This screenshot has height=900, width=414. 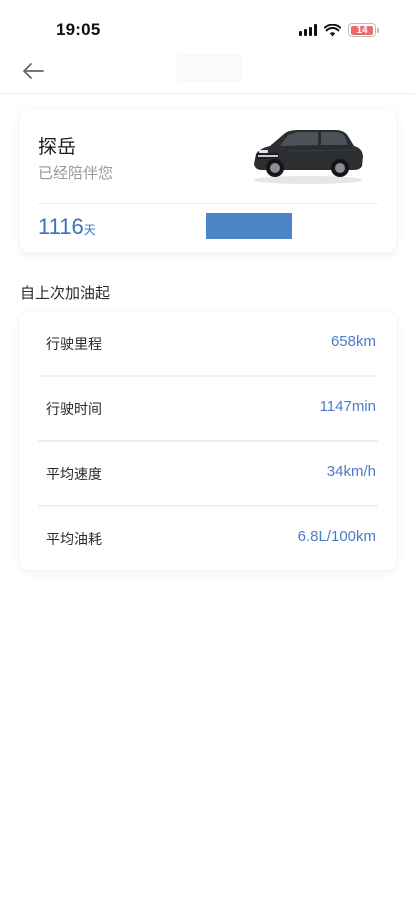 I want to click on status-icons: 14, so click(x=339, y=30).